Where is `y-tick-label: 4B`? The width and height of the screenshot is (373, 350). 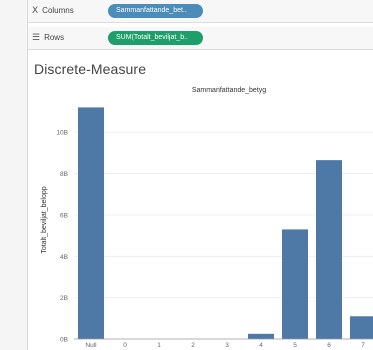
y-tick-label: 4B is located at coordinates (64, 257).